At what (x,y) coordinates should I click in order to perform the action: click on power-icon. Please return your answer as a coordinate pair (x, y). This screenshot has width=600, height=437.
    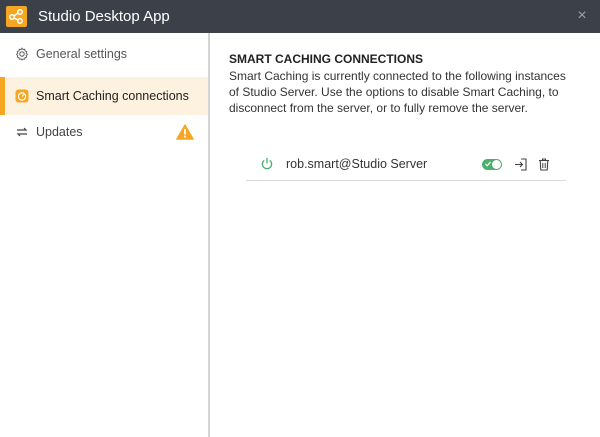
    Looking at the image, I should click on (267, 164).